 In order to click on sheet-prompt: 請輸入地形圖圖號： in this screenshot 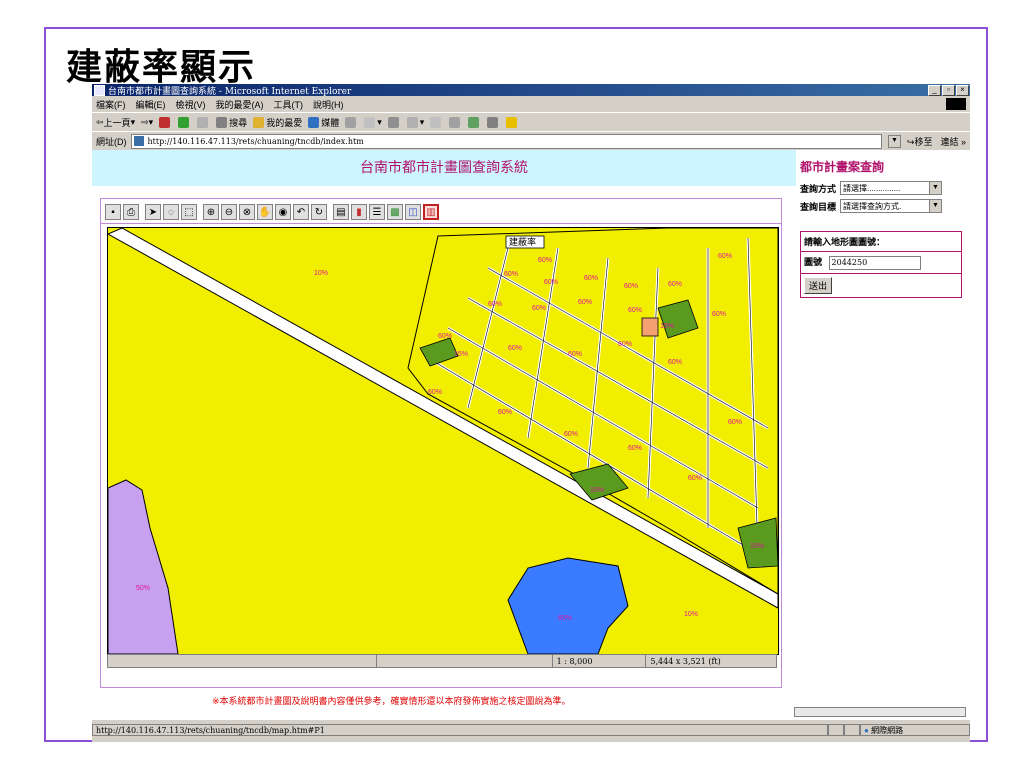, I will do `click(881, 242)`.